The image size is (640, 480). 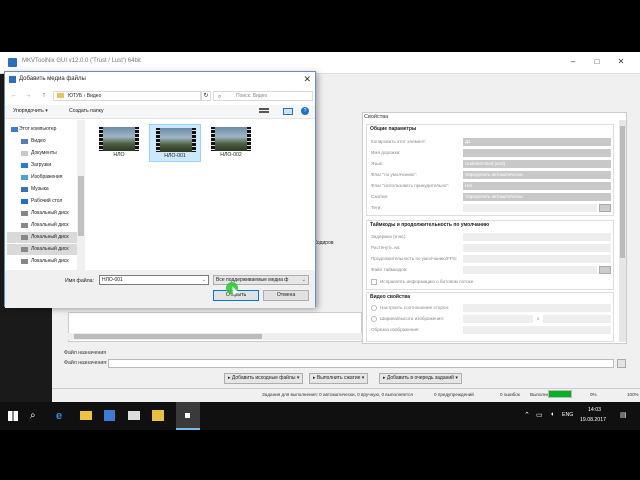 What do you see at coordinates (567, 415) in the screenshot?
I see `input-language: ENG` at bounding box center [567, 415].